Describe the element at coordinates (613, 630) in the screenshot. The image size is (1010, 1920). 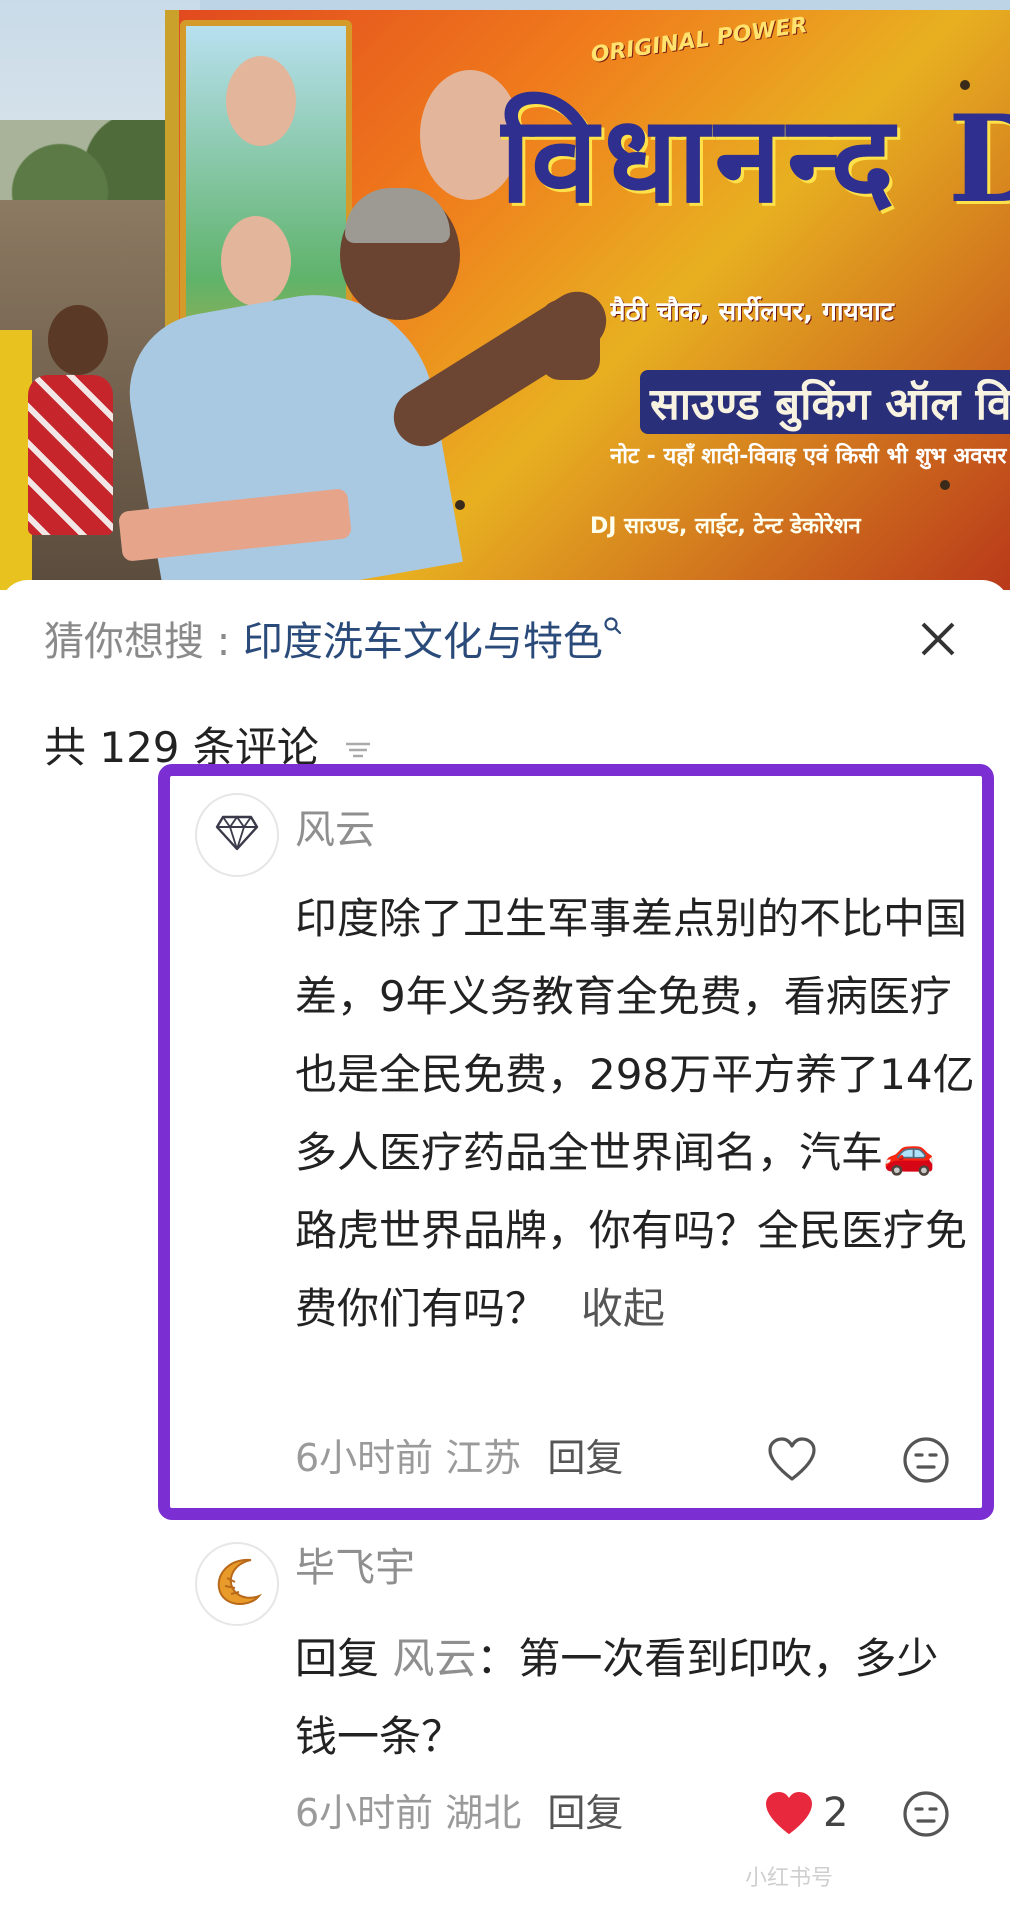
I see `search-icon` at that location.